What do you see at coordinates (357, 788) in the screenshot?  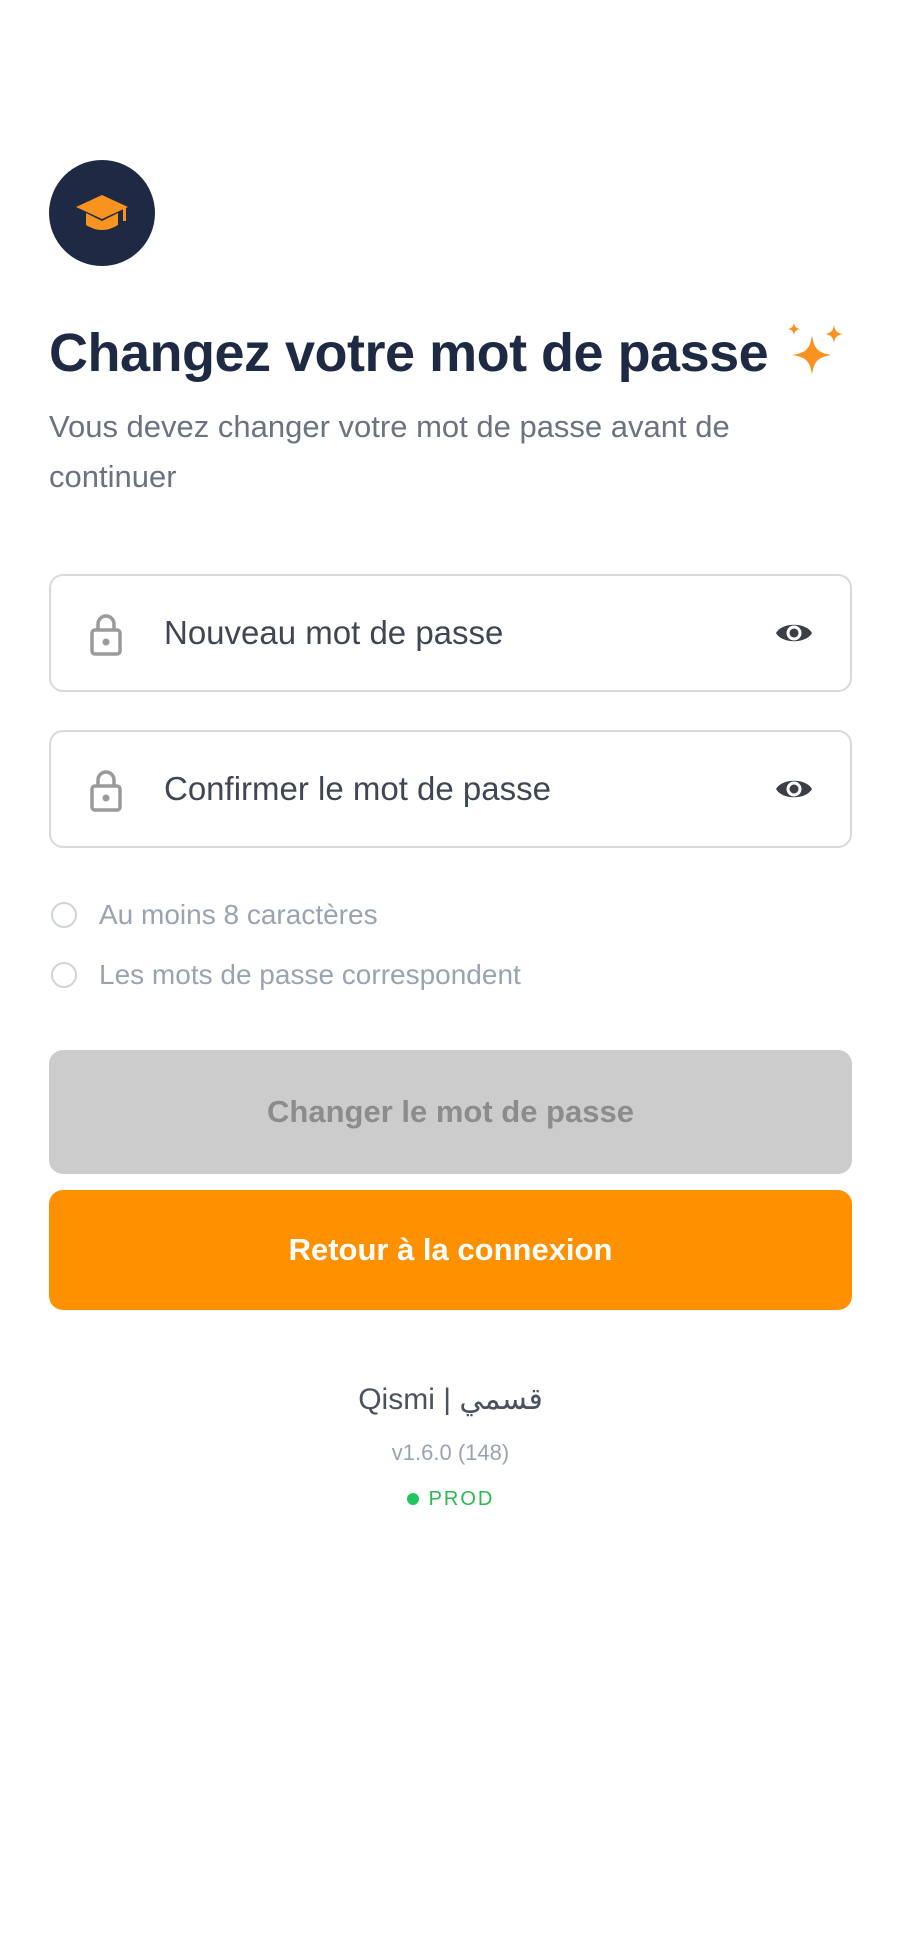 I see `confirm-password-placeholder: Confirmer le mot de passe` at bounding box center [357, 788].